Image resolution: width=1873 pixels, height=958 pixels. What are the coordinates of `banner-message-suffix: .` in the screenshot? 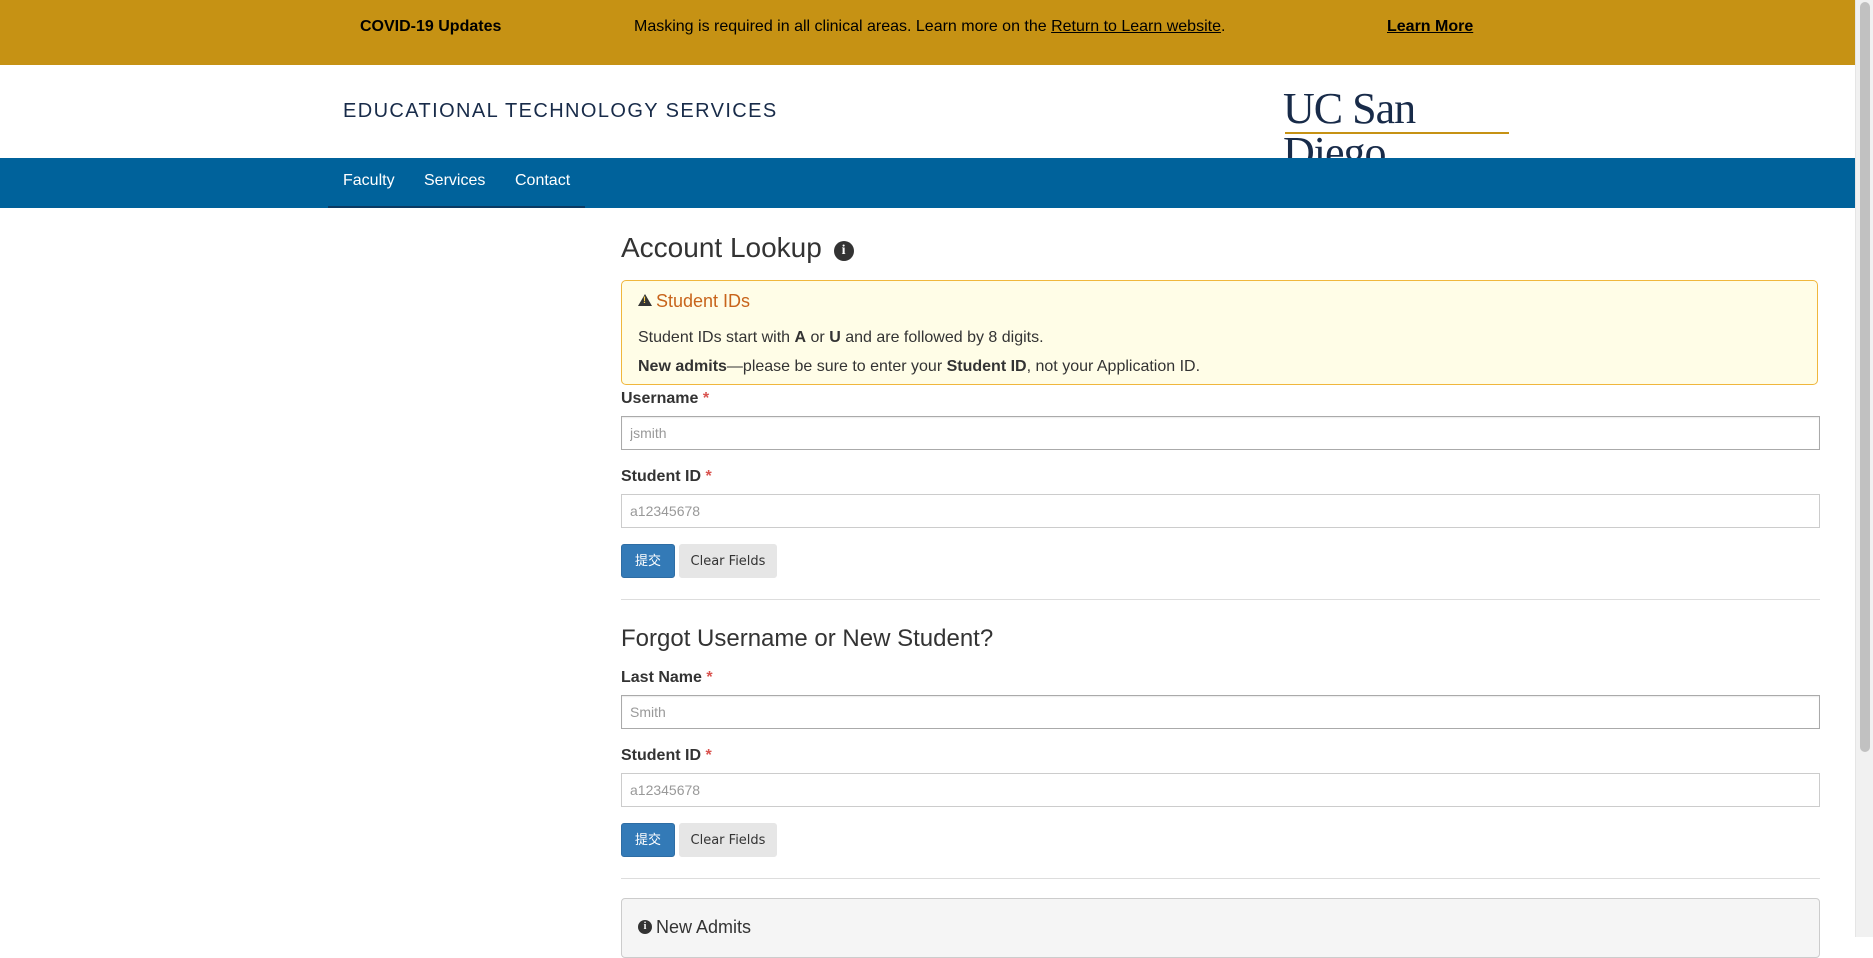 It's located at (1223, 26).